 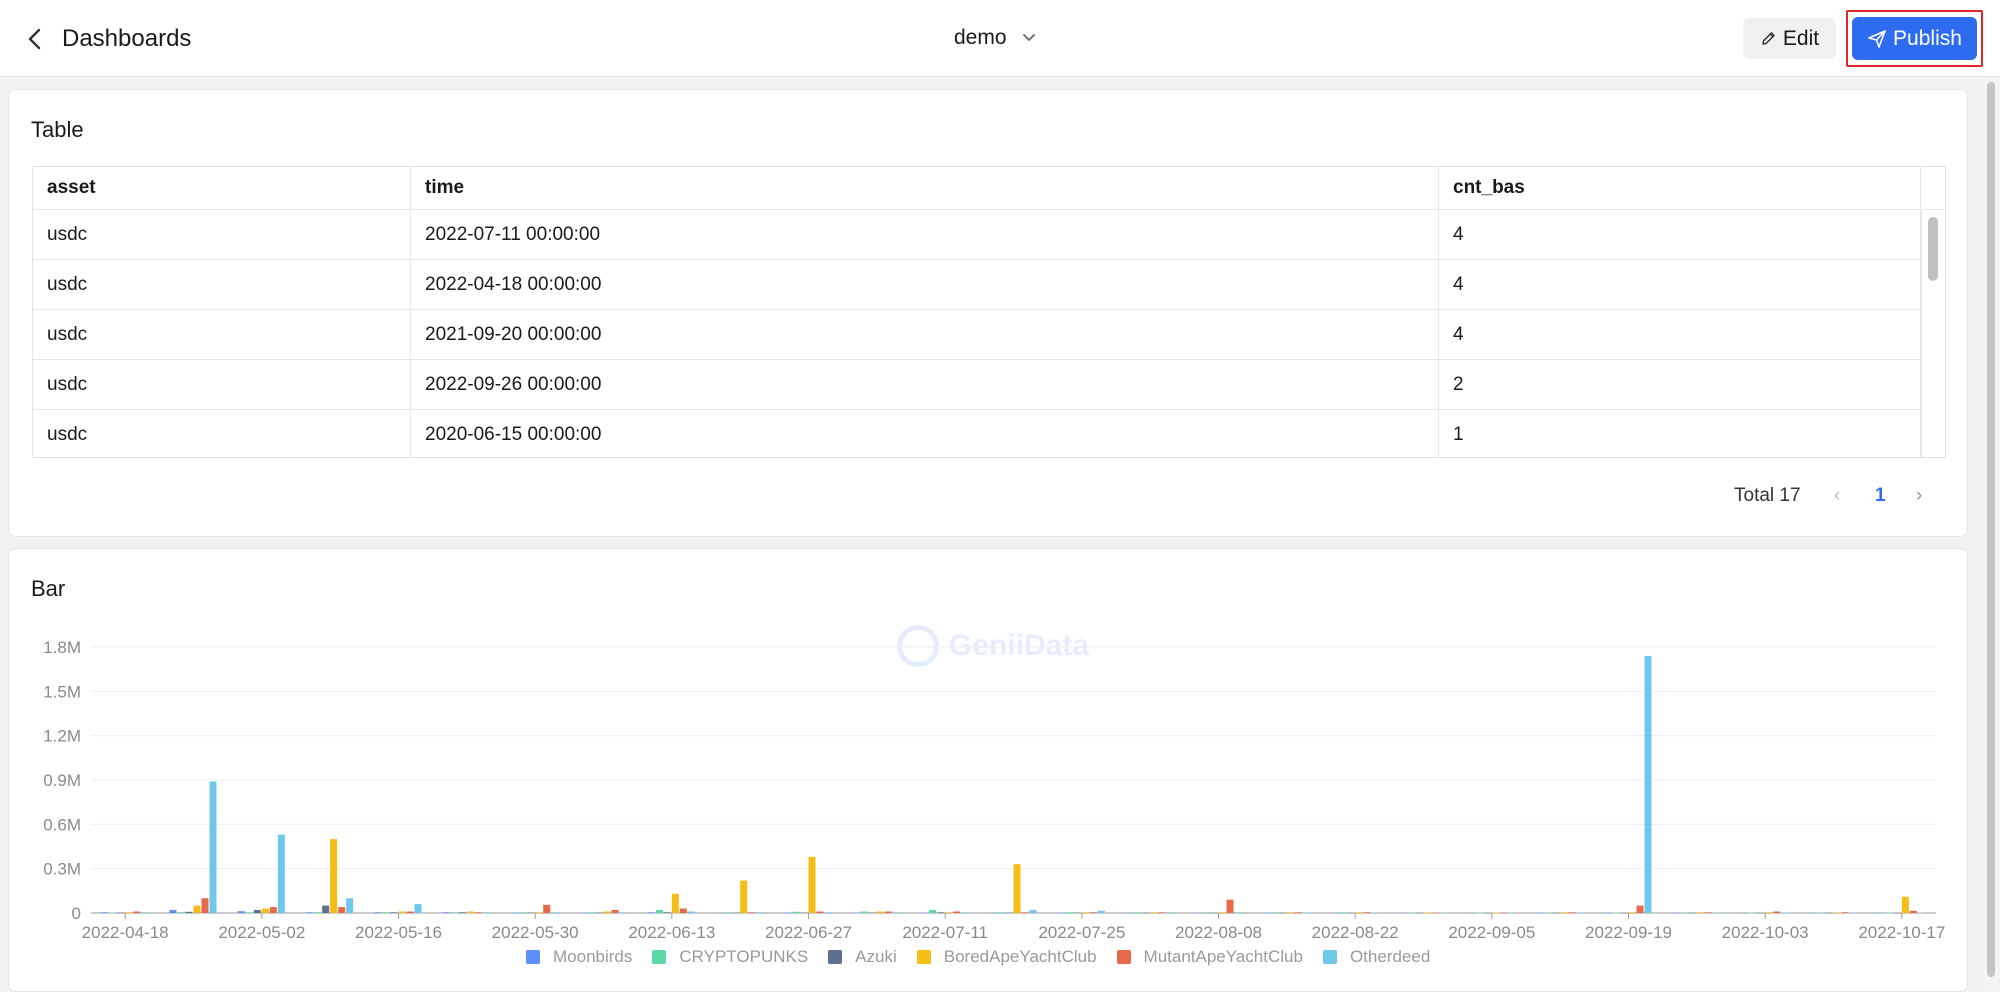 I want to click on legend-item-cryptopunks: CRYPTOPUNKS, so click(x=730, y=957).